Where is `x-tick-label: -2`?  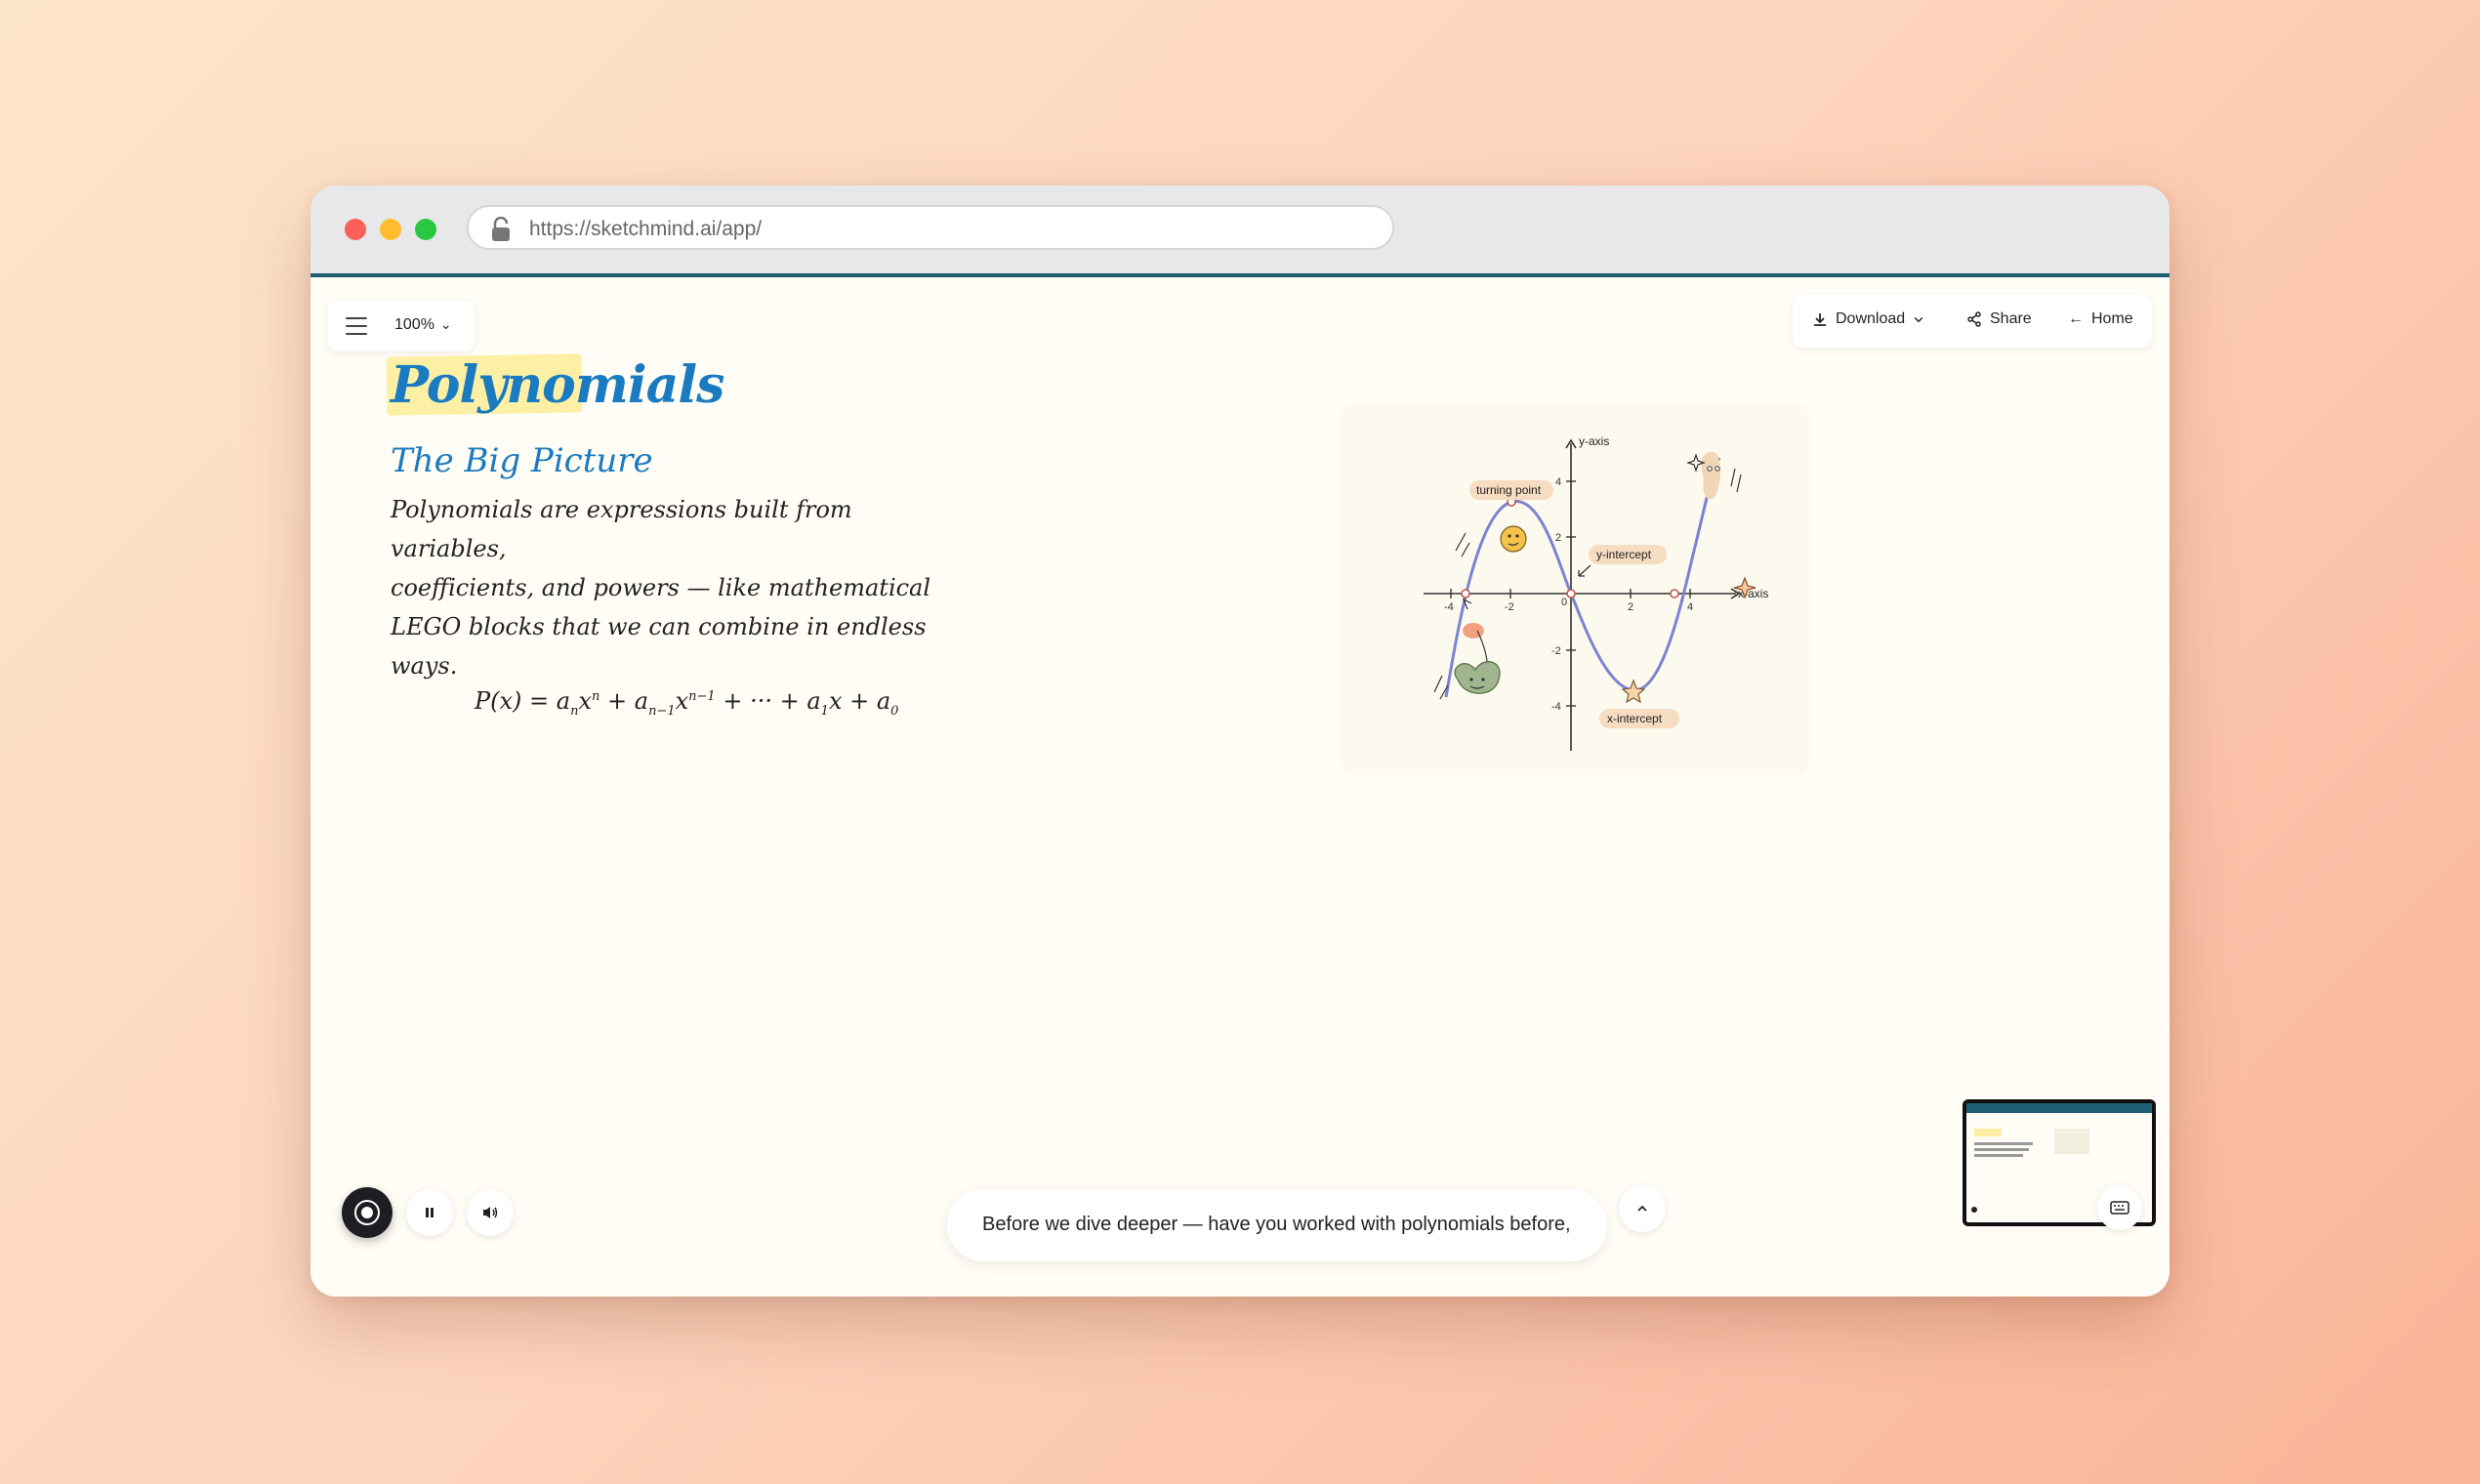 x-tick-label: -2 is located at coordinates (1509, 607).